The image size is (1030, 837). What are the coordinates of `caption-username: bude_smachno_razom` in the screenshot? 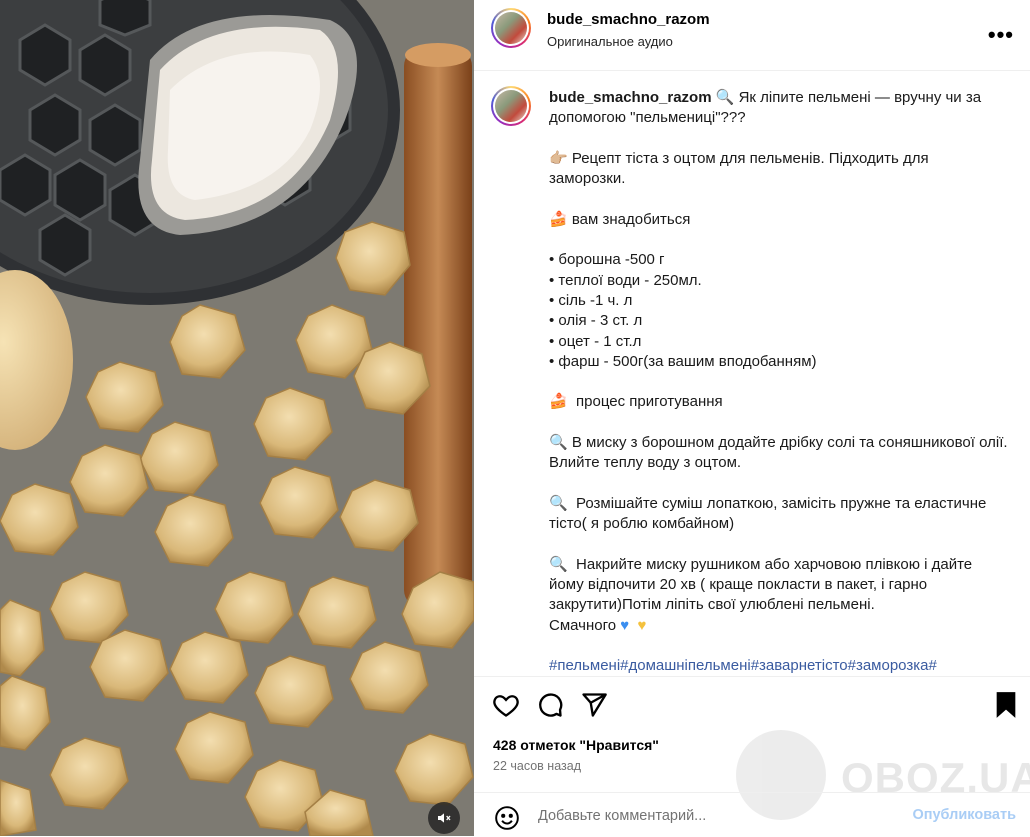 It's located at (630, 97).